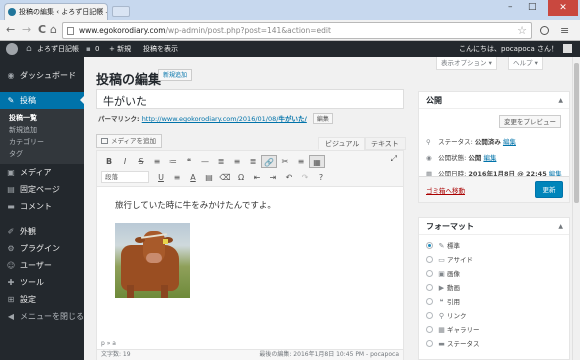 This screenshot has height=360, width=580. What do you see at coordinates (42, 118) in the screenshot?
I see `submenu-all-posts: 投稿一覧` at bounding box center [42, 118].